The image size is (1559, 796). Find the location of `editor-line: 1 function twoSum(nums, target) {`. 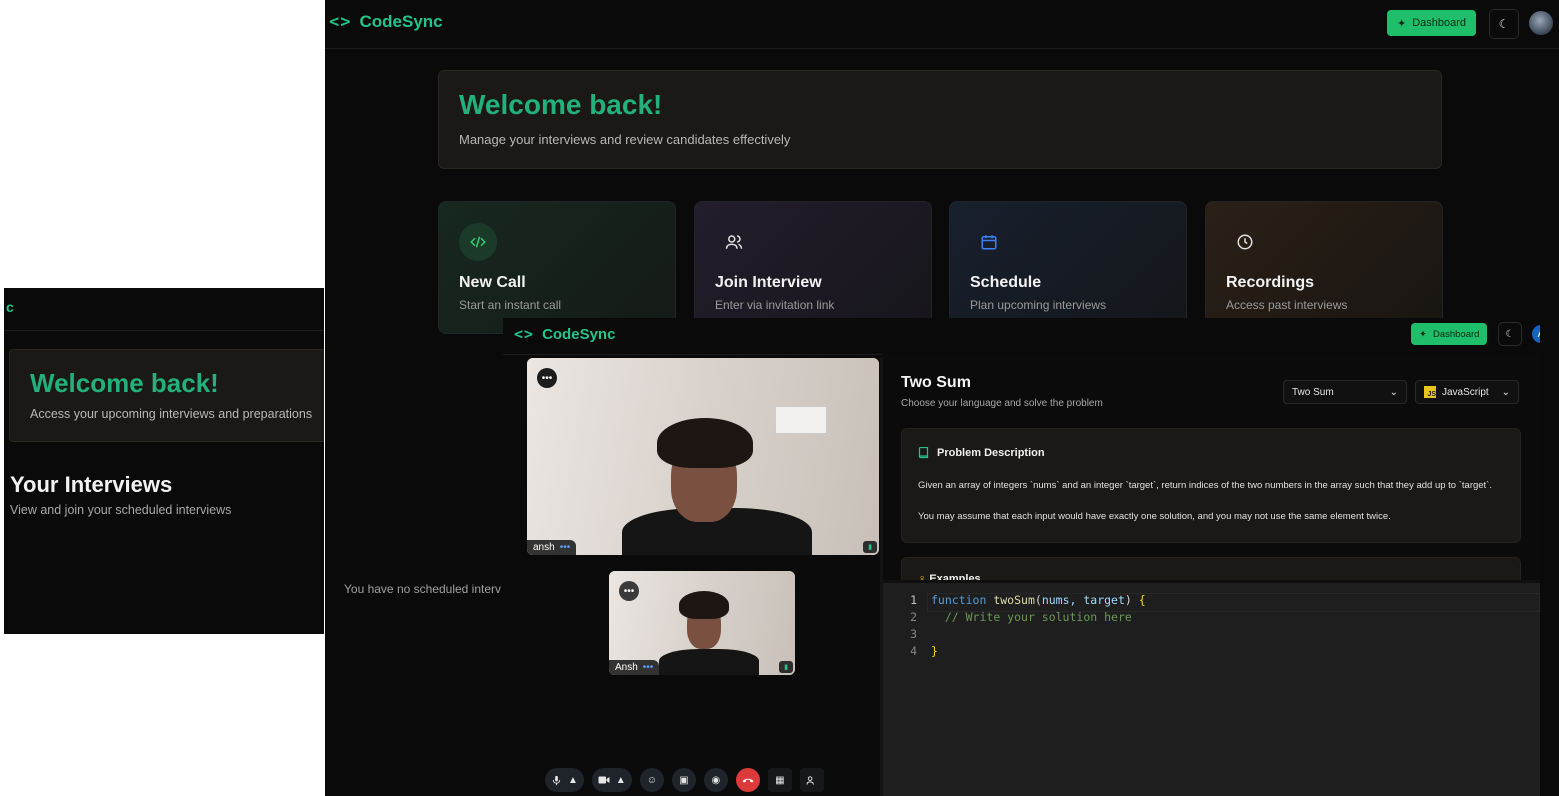

editor-line: 1 function twoSum(nums, target) { is located at coordinates (1014, 601).